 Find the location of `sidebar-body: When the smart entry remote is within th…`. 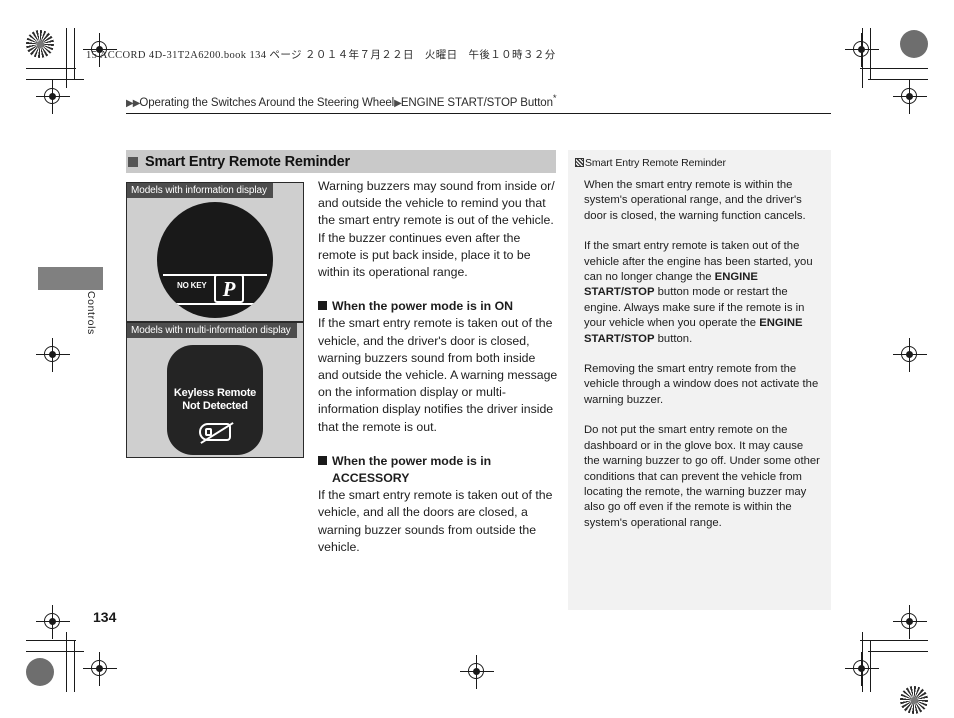

sidebar-body: When the smart entry remote is within th… is located at coordinates (698, 354).